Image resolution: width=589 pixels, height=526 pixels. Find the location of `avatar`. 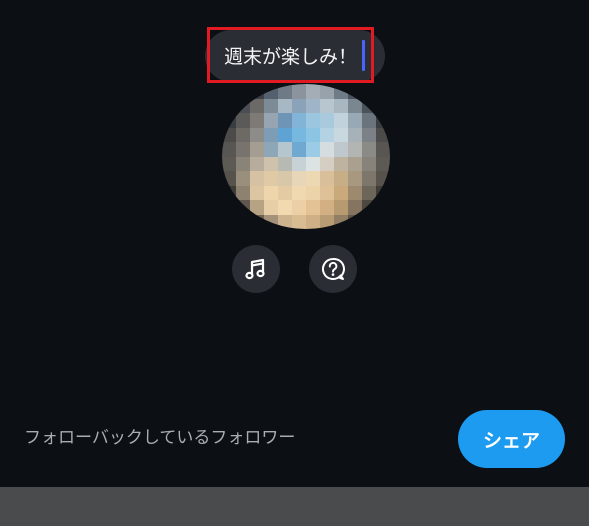

avatar is located at coordinates (306, 156).